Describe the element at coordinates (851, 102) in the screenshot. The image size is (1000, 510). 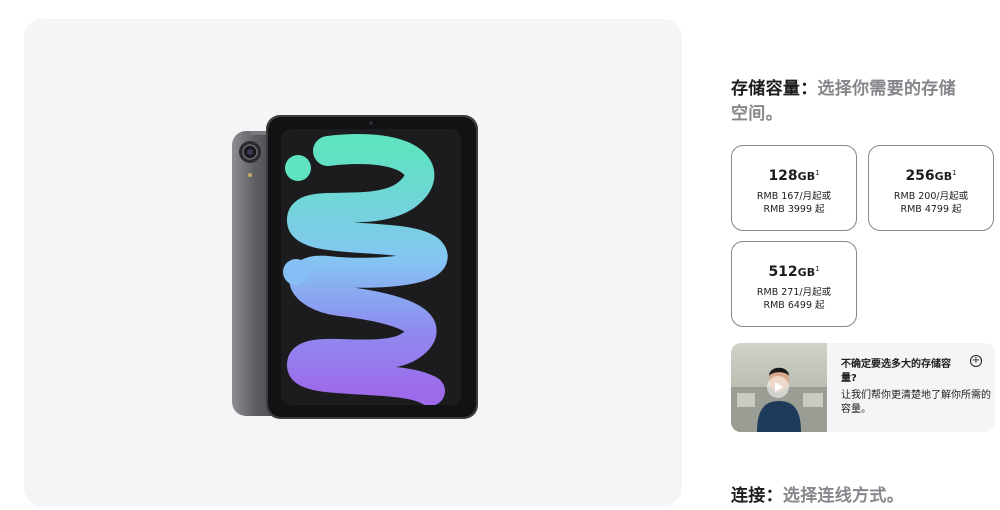
I see `storage-heading: 存储容量：选择你需要的存储空间。` at that location.